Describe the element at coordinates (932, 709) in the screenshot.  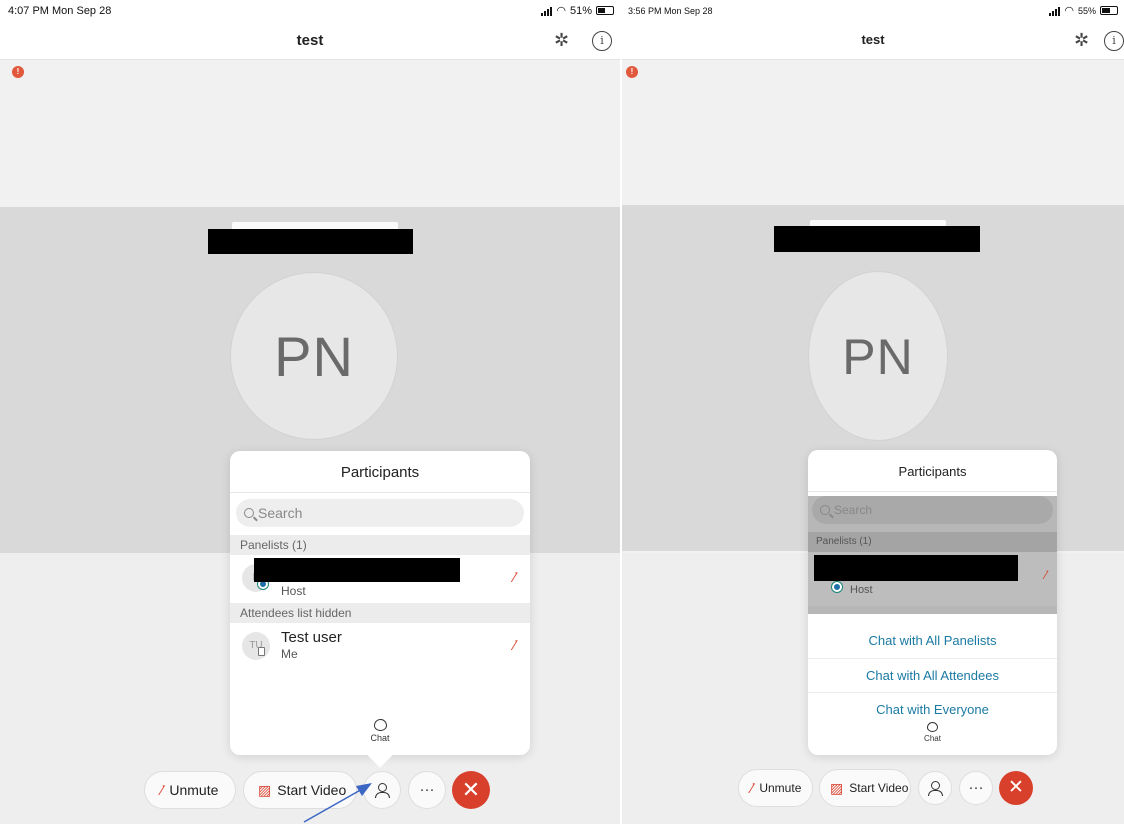
I see `chat-everyone-option: Chat with Everyone` at that location.